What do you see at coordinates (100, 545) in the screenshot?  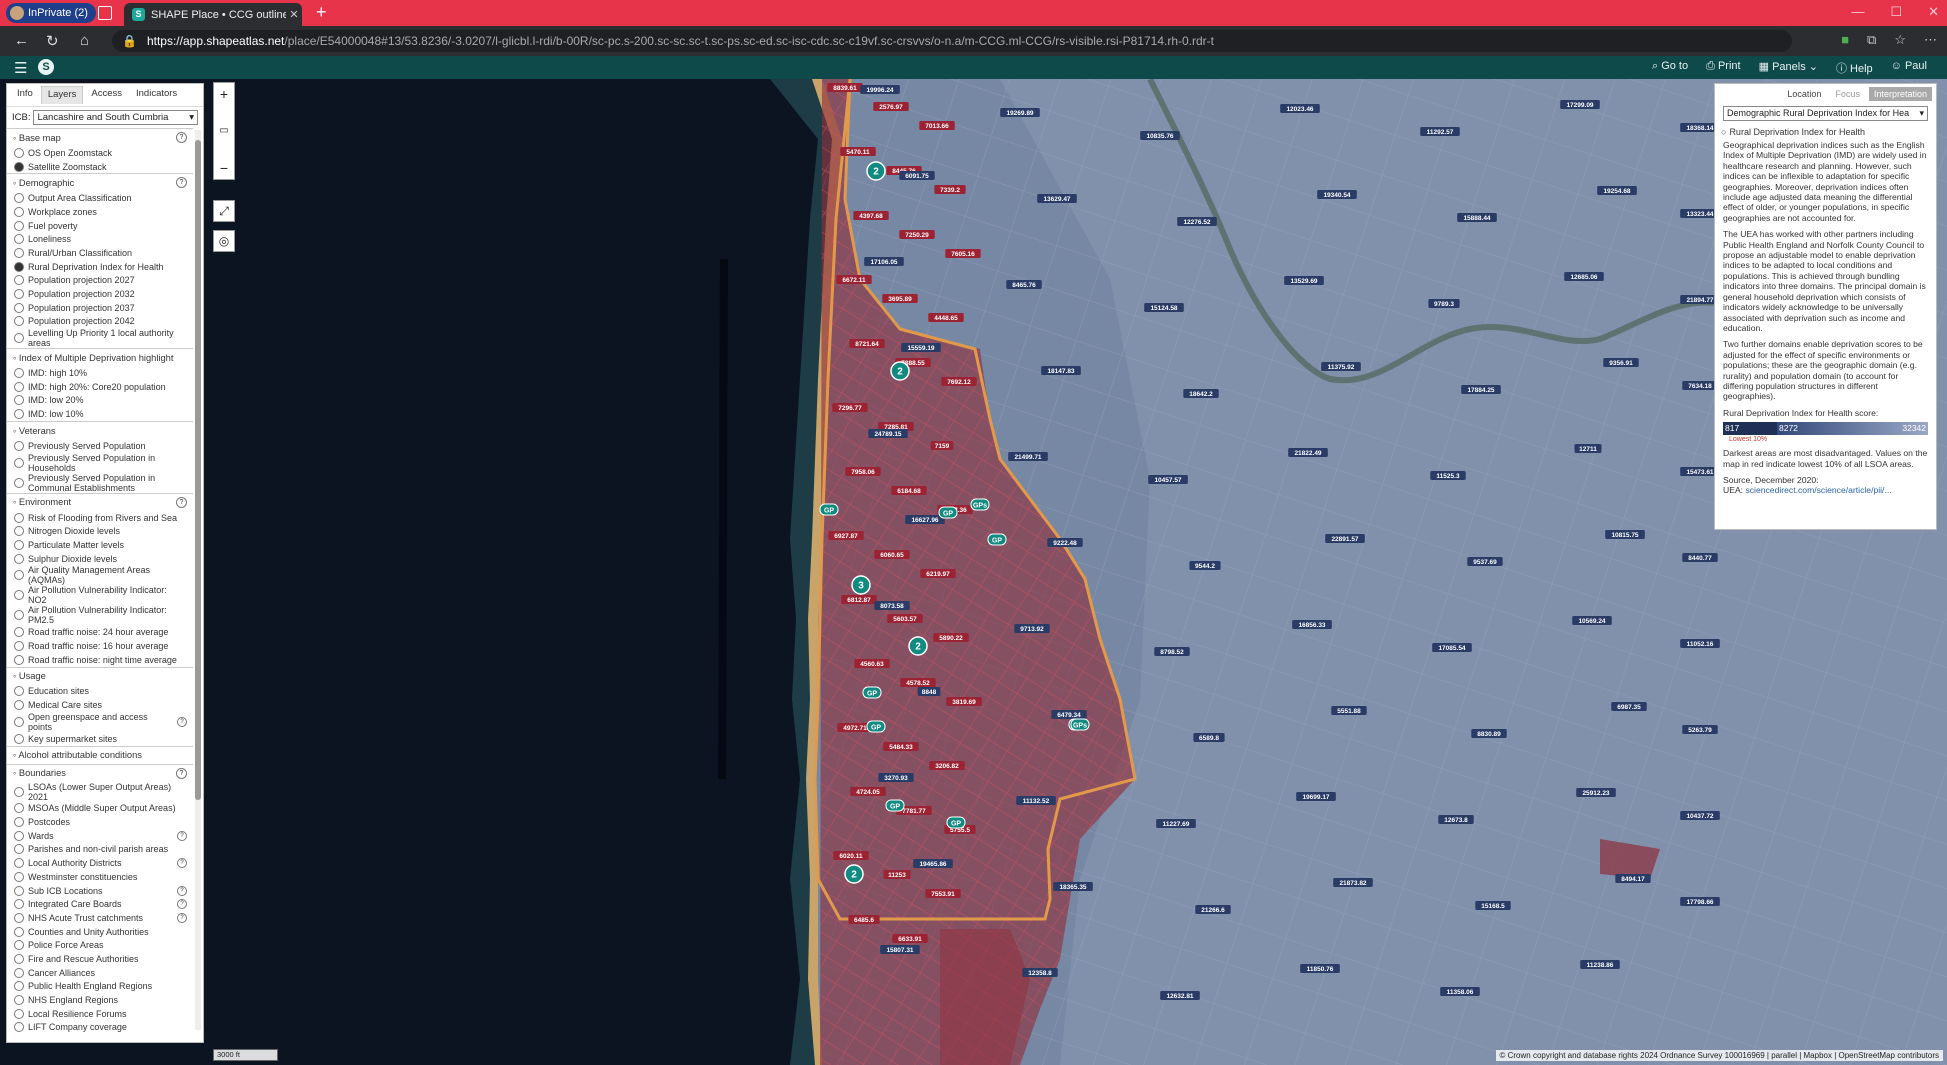 I see `layer-item: Particulate Matter levels` at bounding box center [100, 545].